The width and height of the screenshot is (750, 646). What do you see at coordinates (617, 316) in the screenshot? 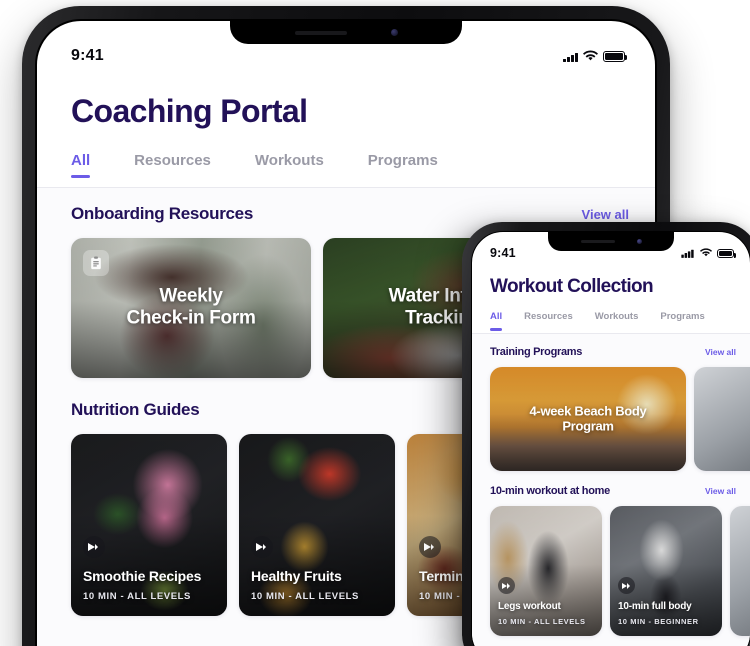
I see `tab-workouts-front: Workouts` at bounding box center [617, 316].